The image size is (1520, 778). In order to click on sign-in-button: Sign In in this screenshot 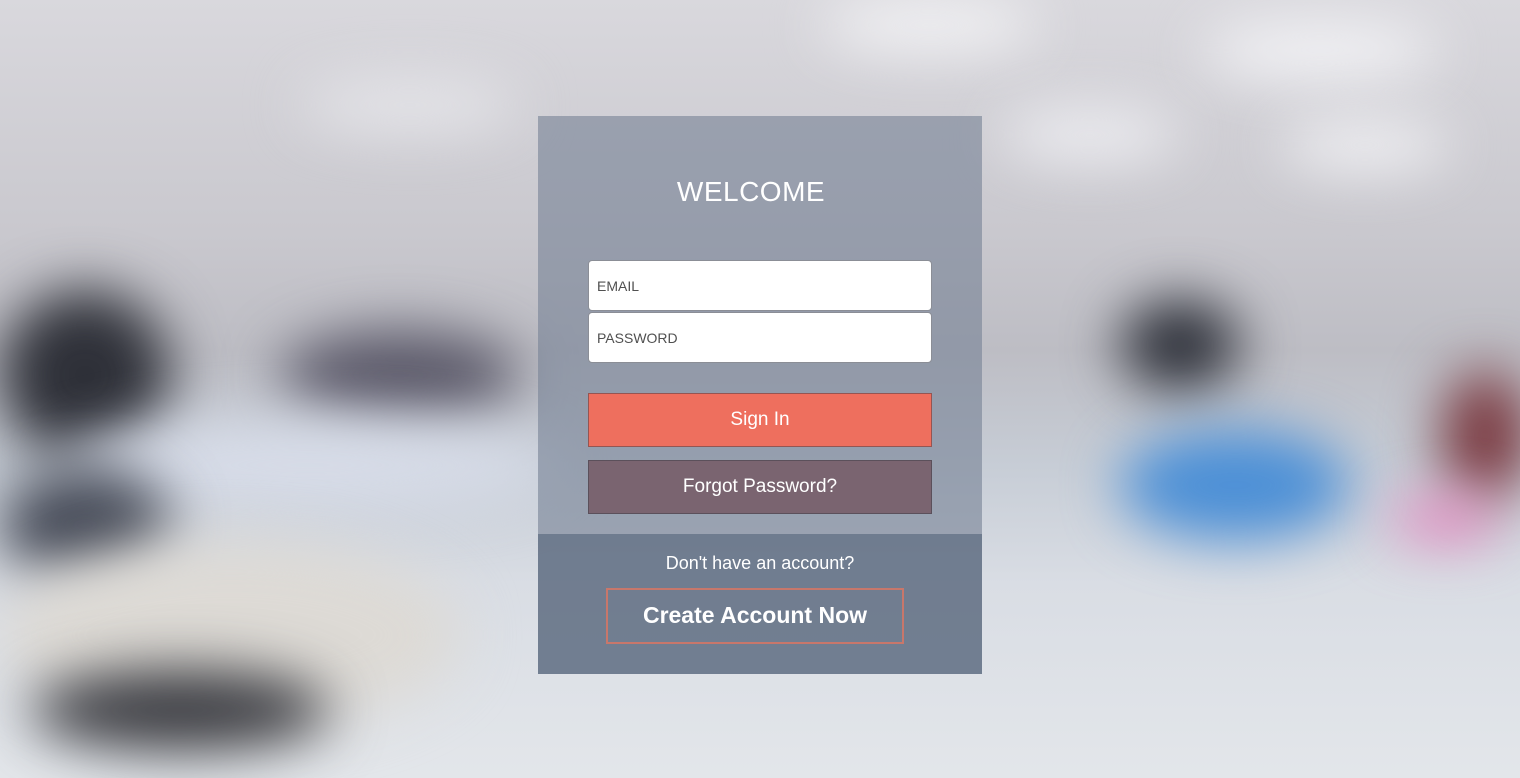, I will do `click(760, 420)`.